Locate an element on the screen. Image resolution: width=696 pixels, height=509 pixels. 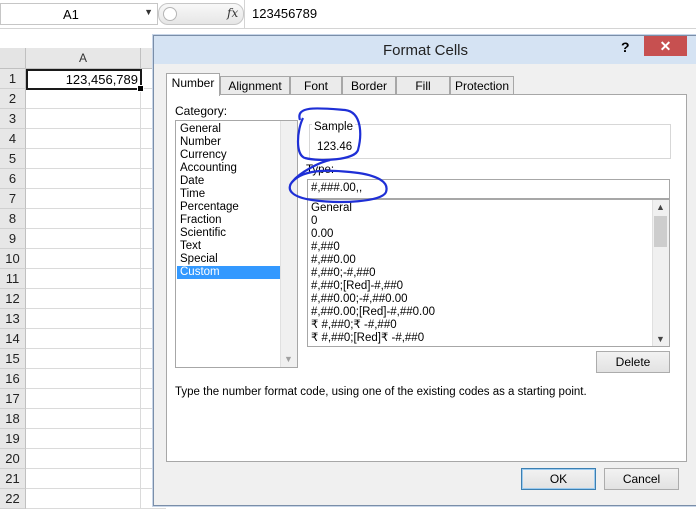
category-item: Time is located at coordinates (229, 194).